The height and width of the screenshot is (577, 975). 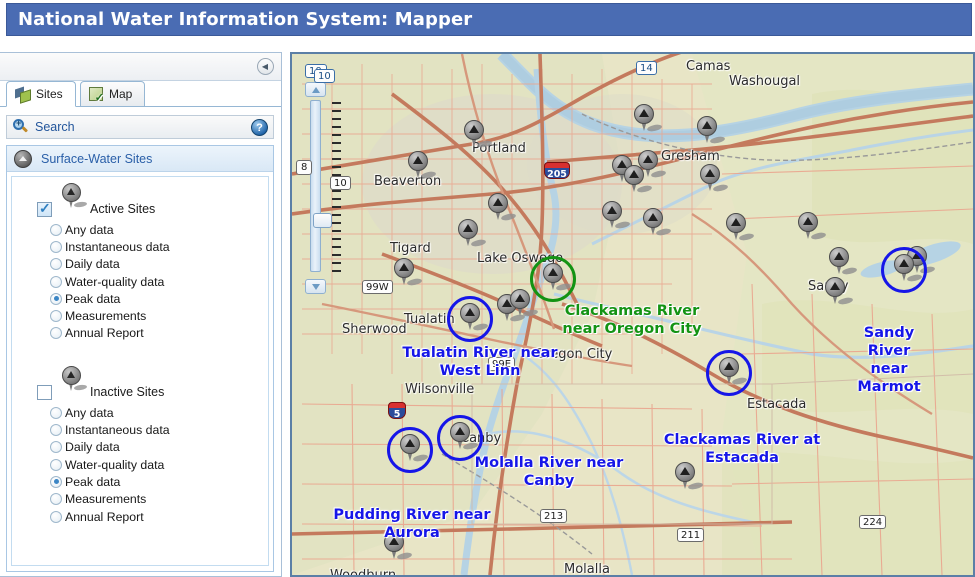 I want to click on inactive-option-water-quality-data: Water-quality data, so click(x=140, y=464).